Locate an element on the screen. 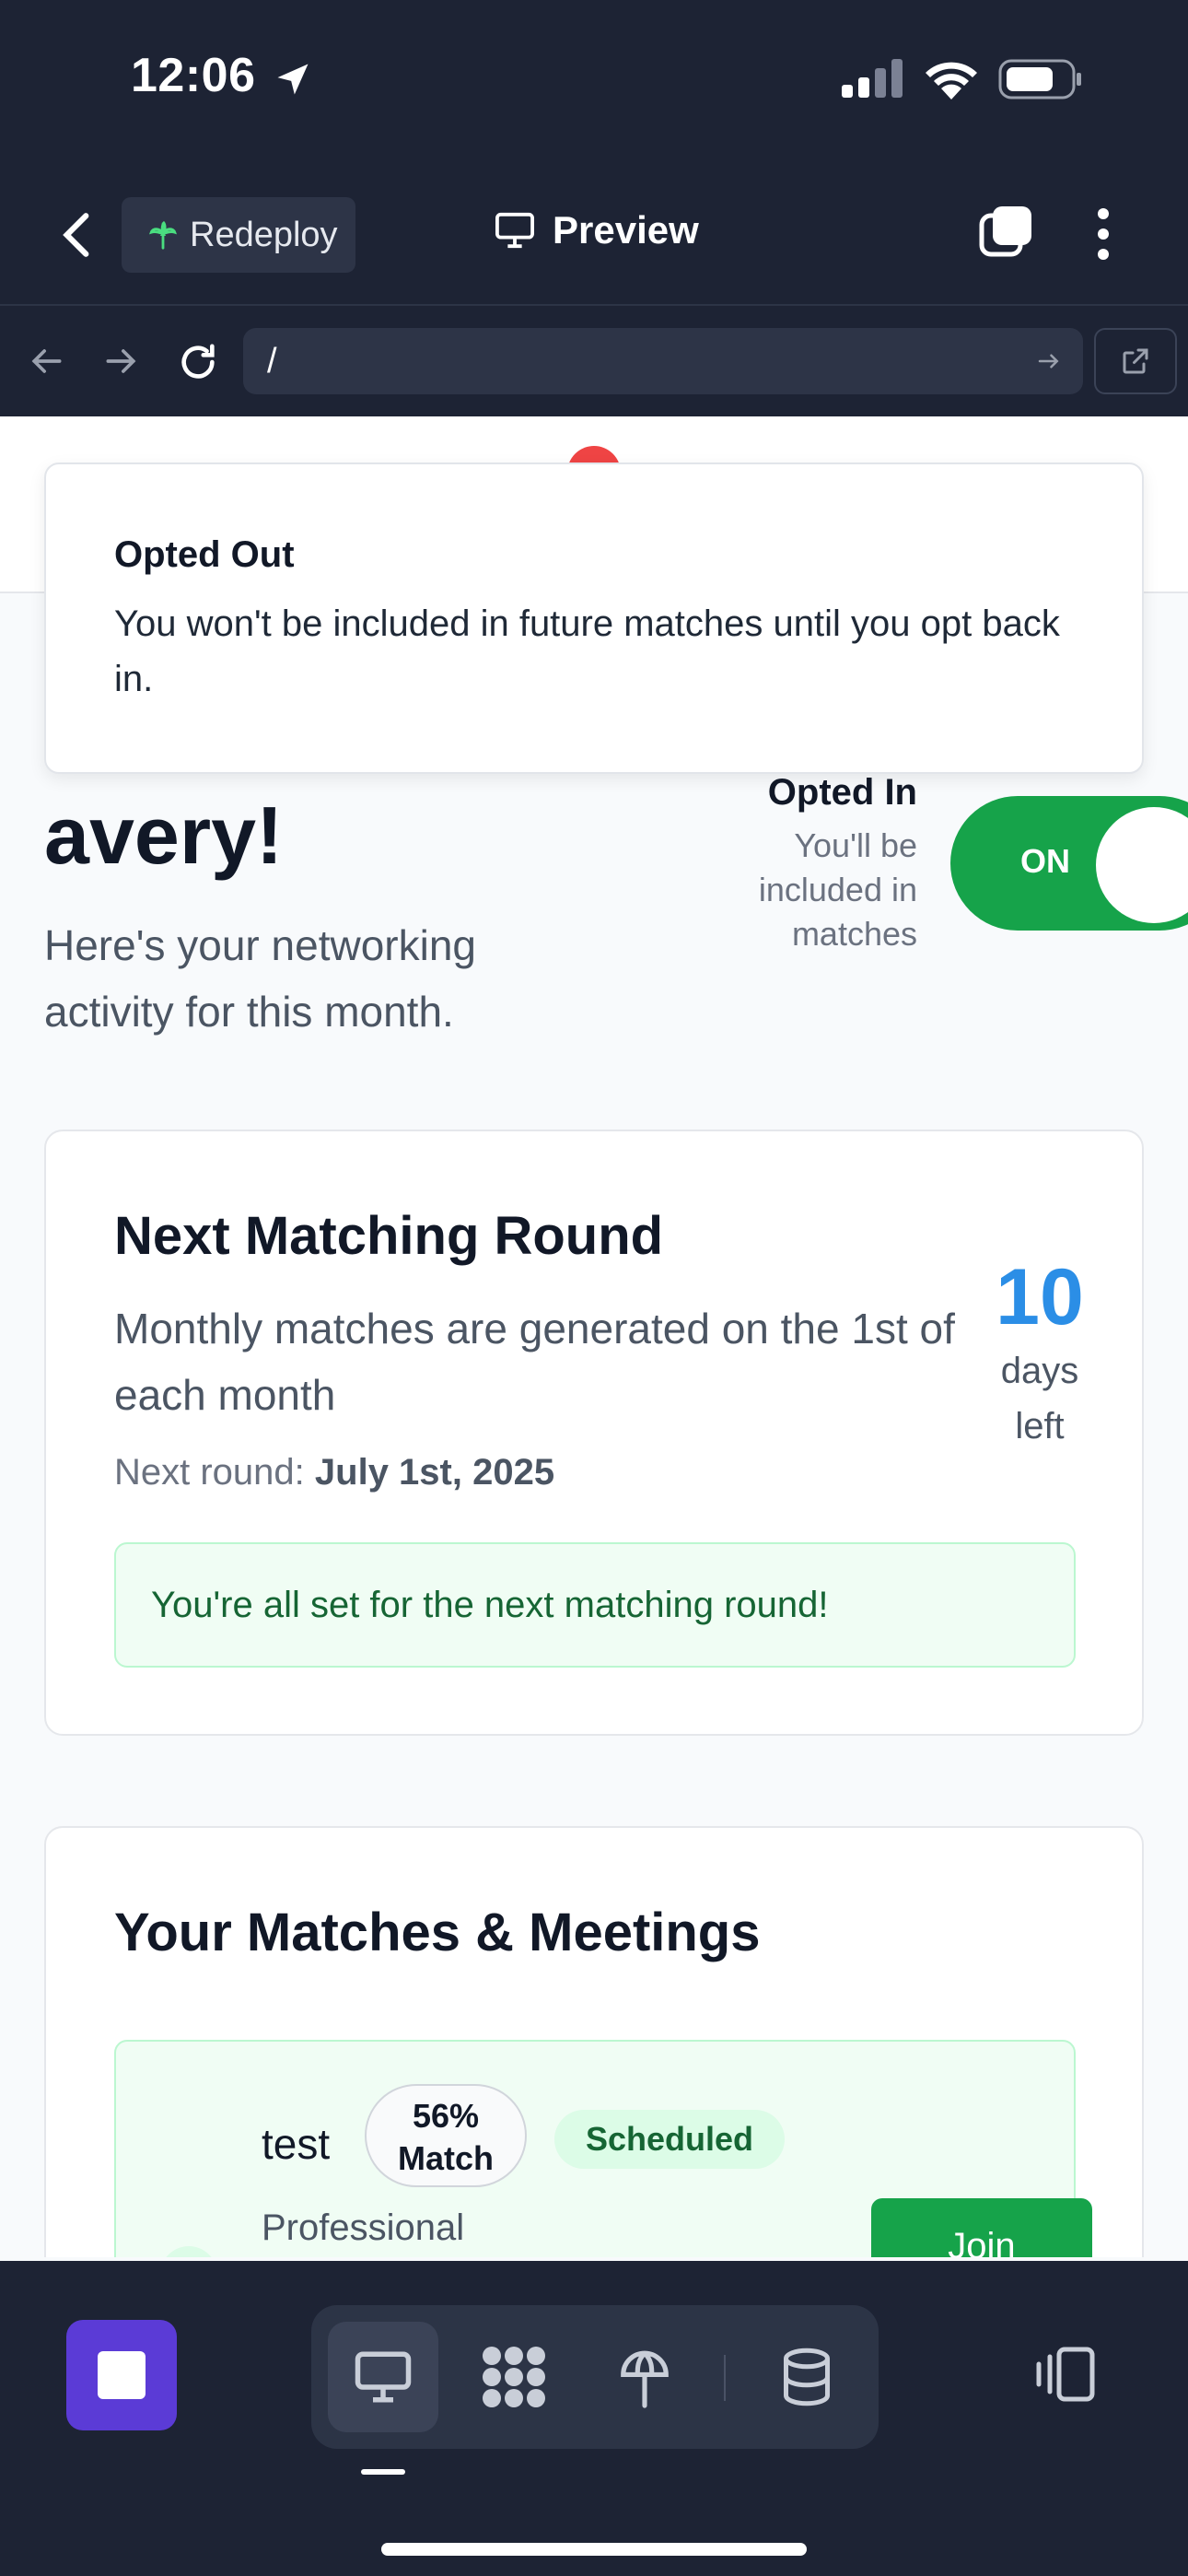  arrow-right-icon is located at coordinates (121, 361).